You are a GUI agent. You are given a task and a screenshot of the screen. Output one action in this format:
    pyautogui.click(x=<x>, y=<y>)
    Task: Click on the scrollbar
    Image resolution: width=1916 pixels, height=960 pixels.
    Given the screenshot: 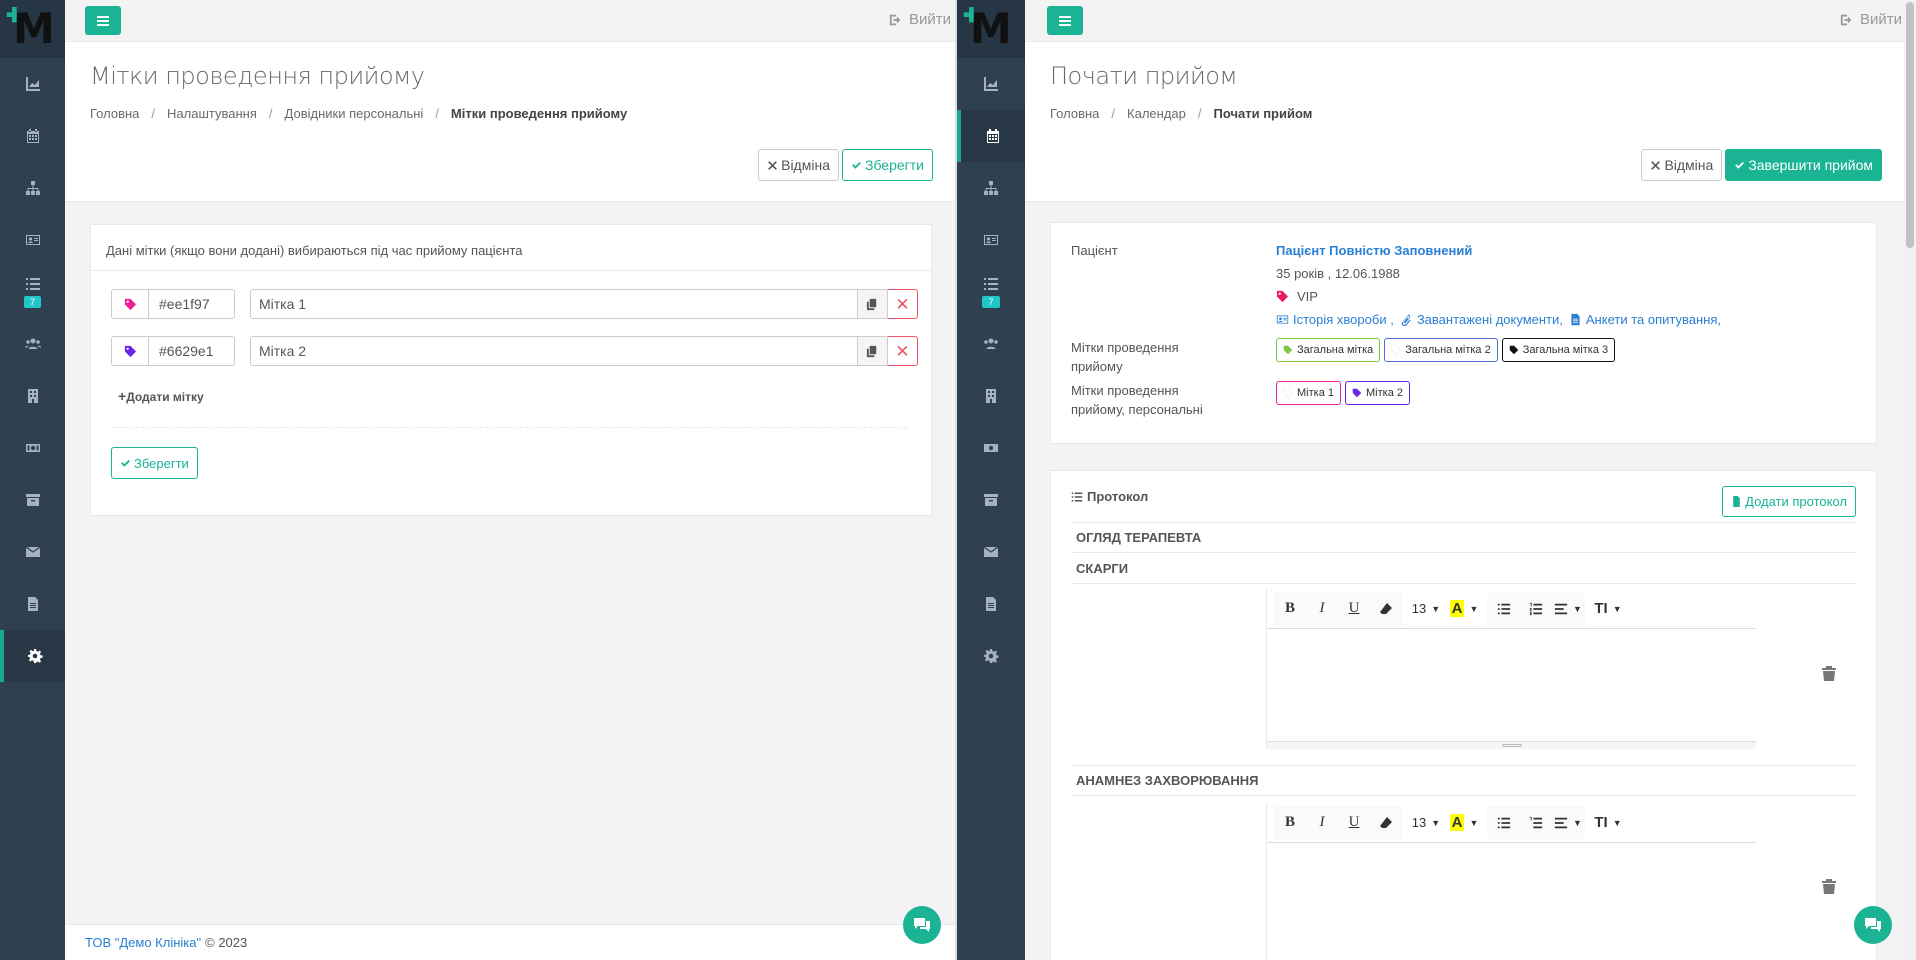 What is the action you would take?
    pyautogui.click(x=1910, y=480)
    